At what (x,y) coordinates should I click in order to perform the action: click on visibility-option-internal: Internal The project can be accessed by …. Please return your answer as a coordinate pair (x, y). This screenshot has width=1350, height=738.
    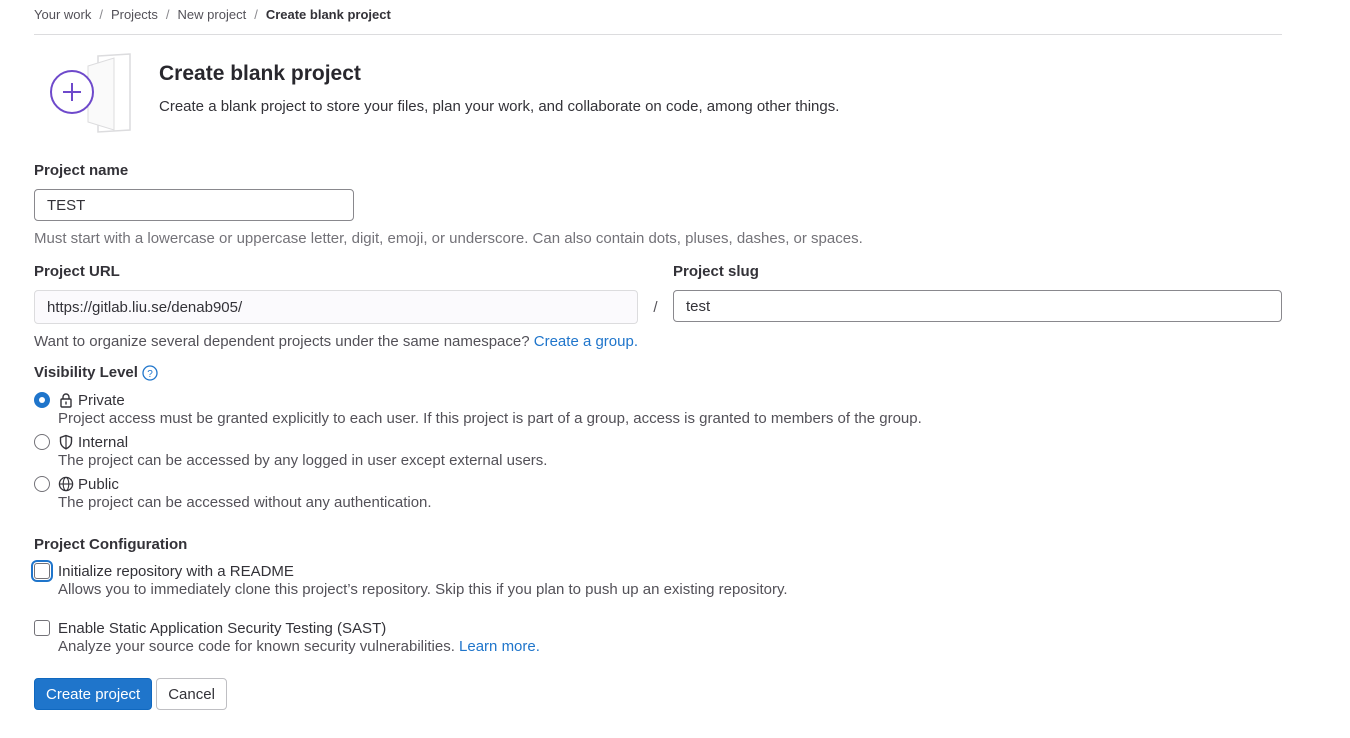
    Looking at the image, I should click on (658, 450).